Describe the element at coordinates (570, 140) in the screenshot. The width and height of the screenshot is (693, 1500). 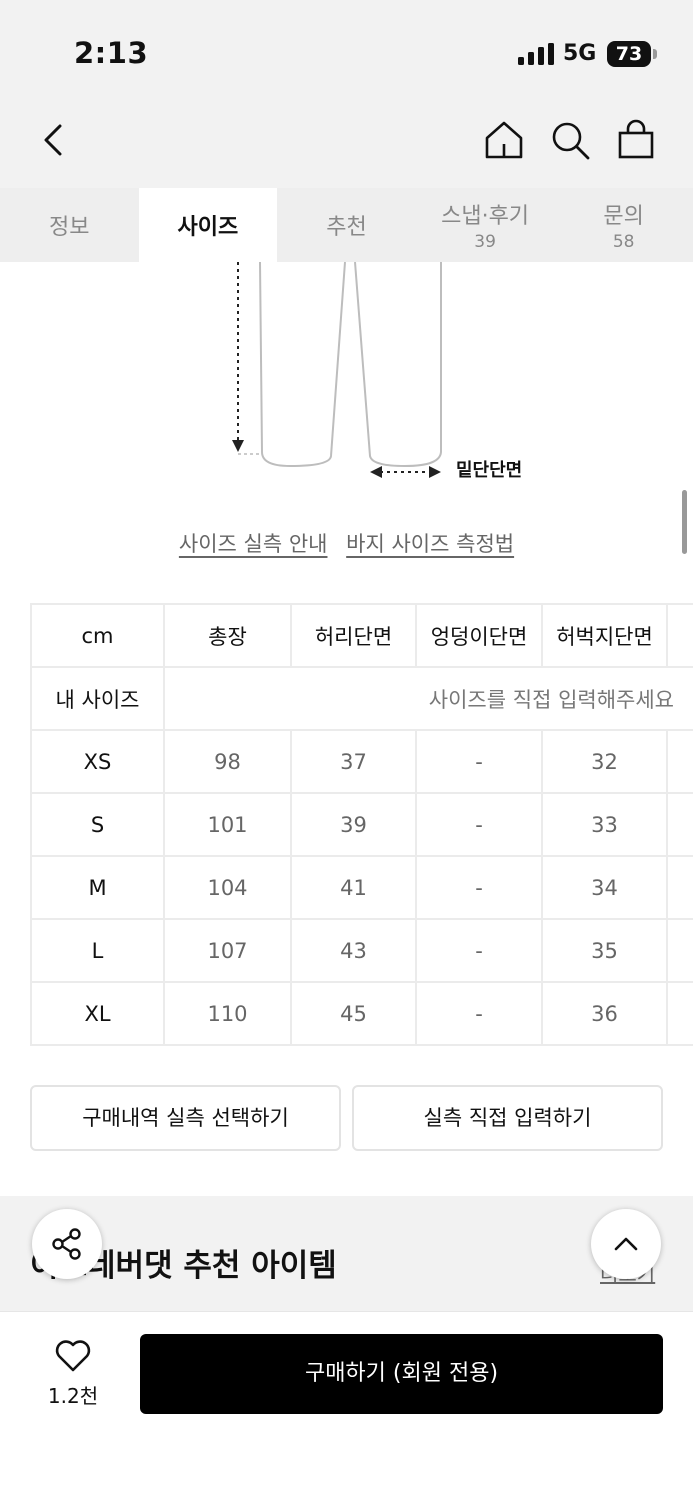
I see `search-icon` at that location.